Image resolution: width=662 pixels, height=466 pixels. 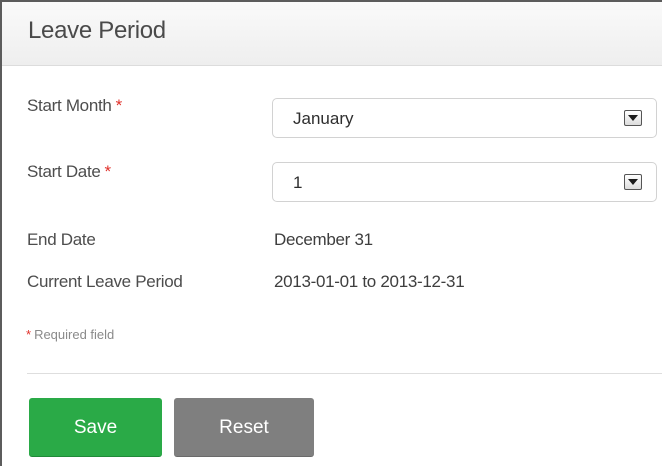 I want to click on end-date-label: End Date, so click(x=61, y=239).